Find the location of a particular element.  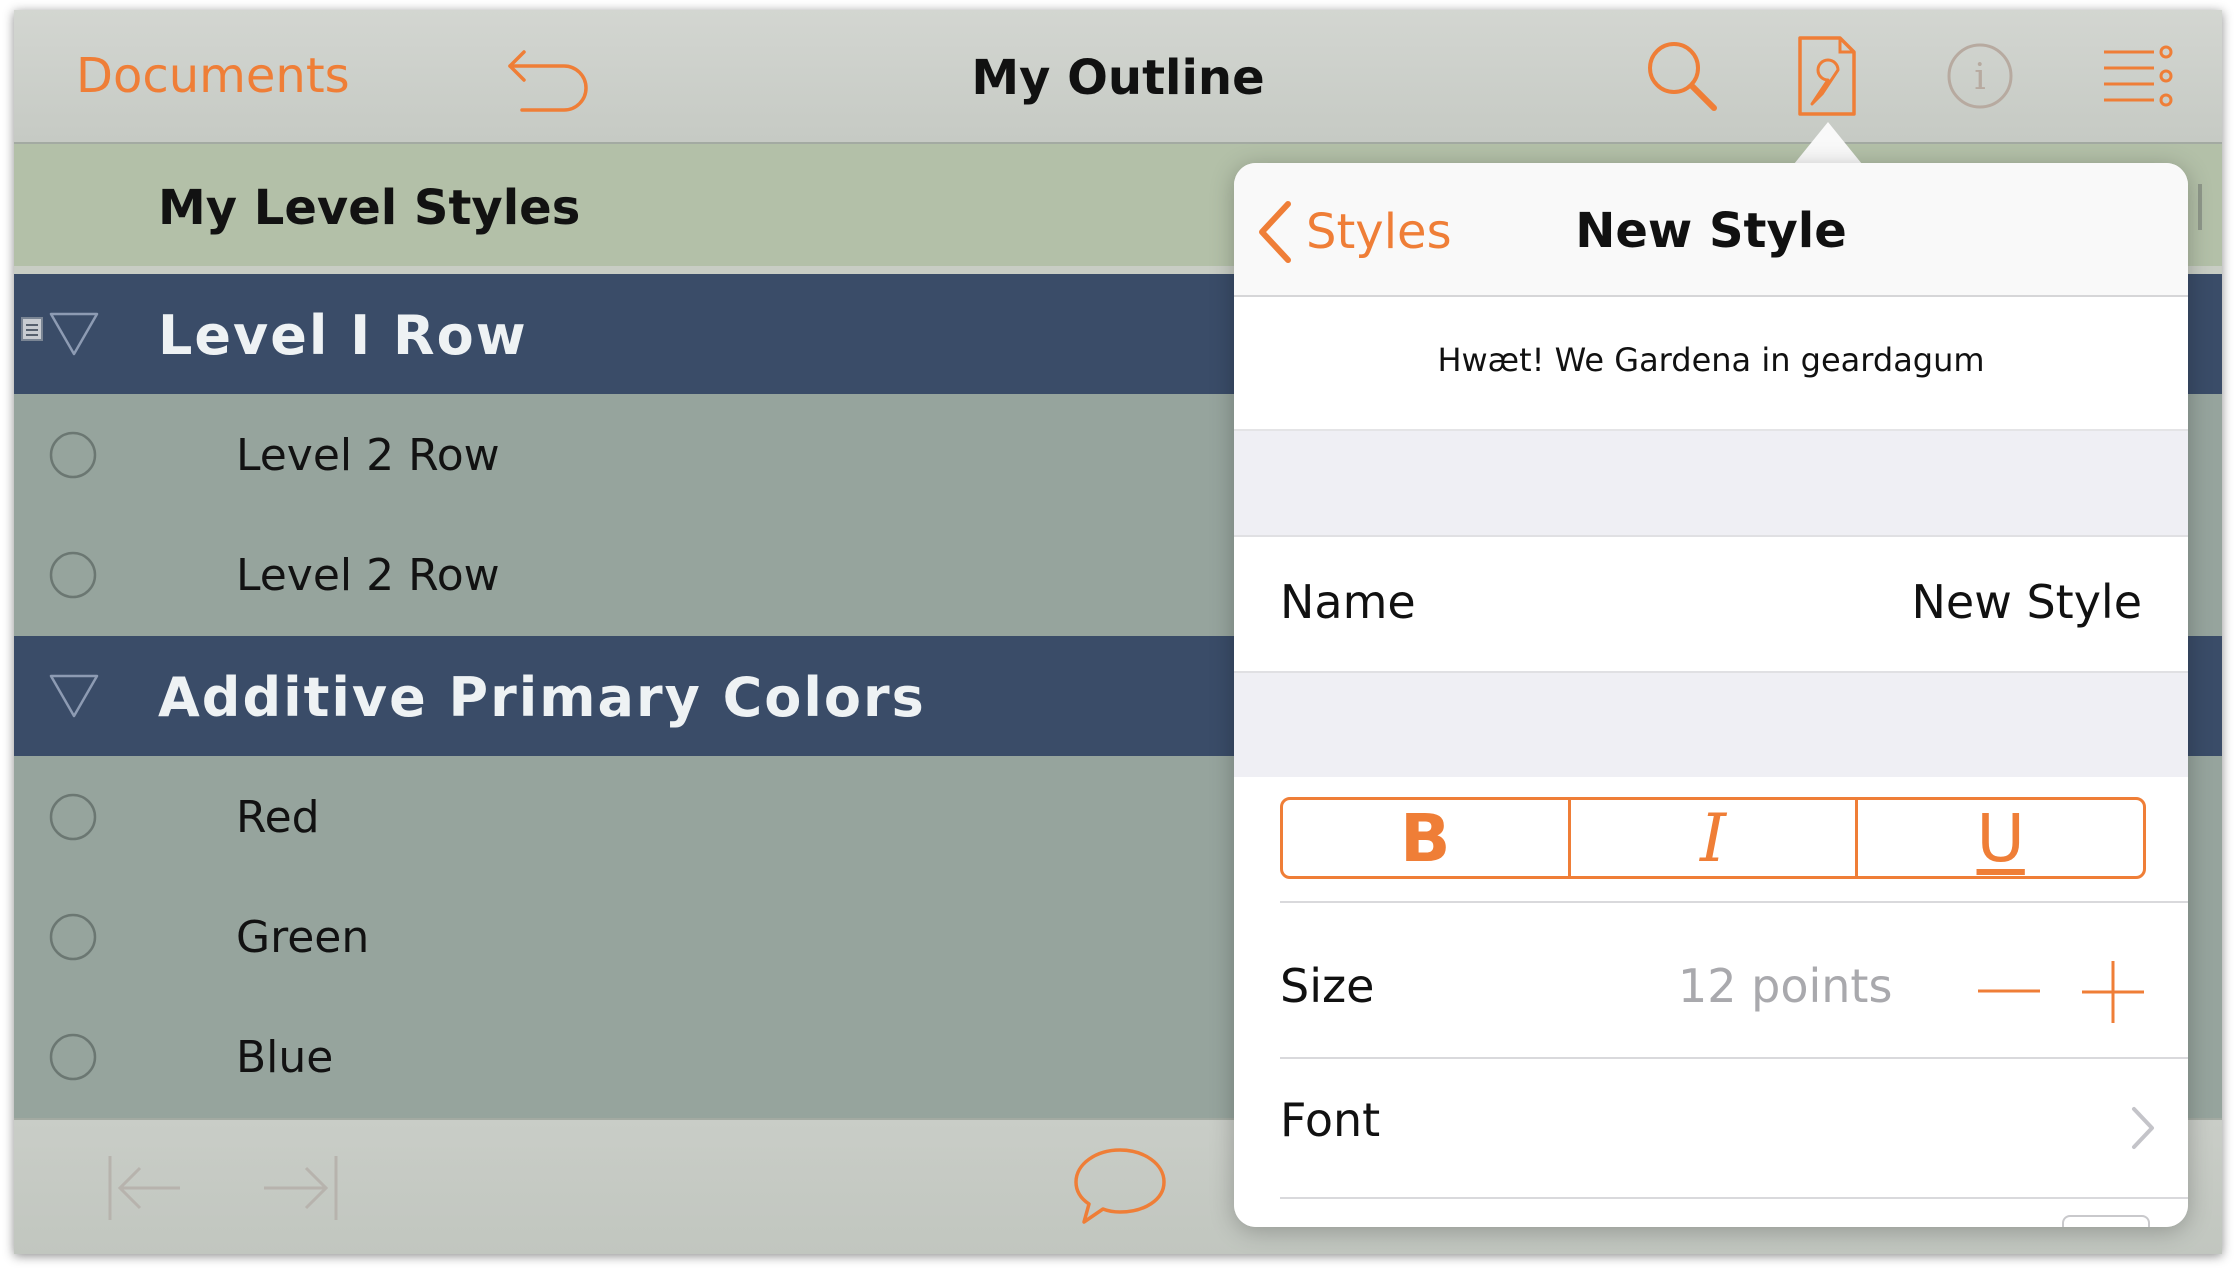

size-label: Size is located at coordinates (1327, 986).